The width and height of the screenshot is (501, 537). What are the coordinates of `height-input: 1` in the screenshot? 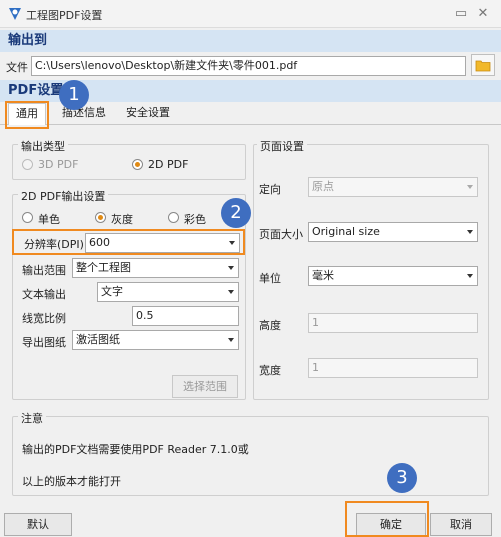 It's located at (393, 323).